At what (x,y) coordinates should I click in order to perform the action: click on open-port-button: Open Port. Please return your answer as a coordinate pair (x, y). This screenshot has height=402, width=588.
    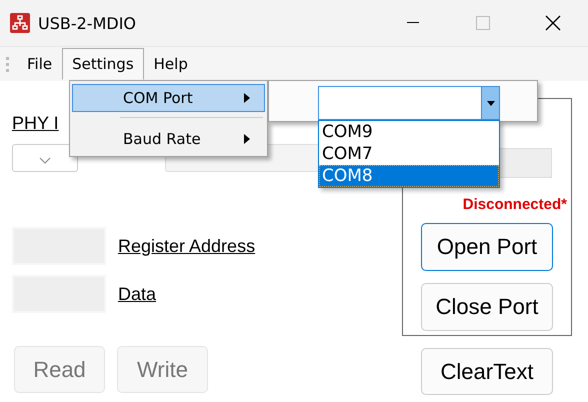
    Looking at the image, I should click on (487, 247).